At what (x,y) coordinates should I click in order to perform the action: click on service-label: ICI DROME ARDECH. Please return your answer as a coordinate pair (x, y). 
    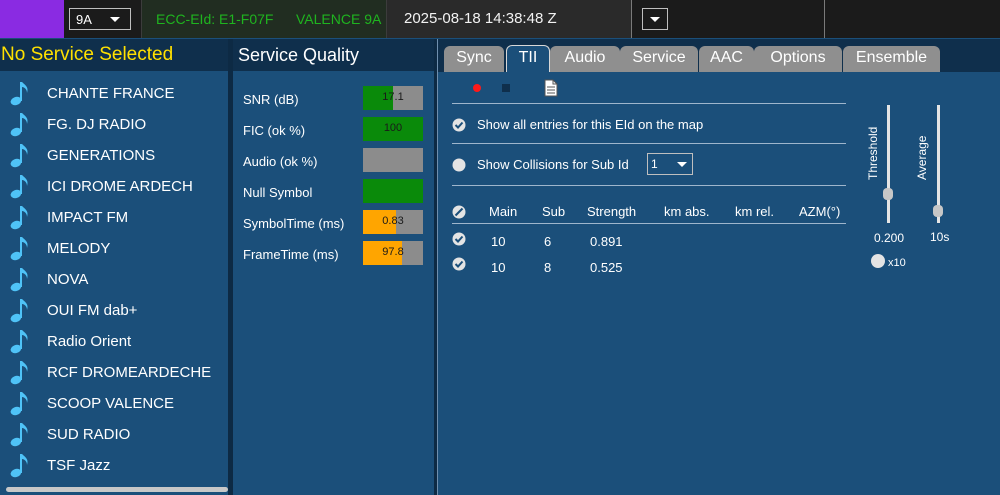
    Looking at the image, I should click on (120, 186).